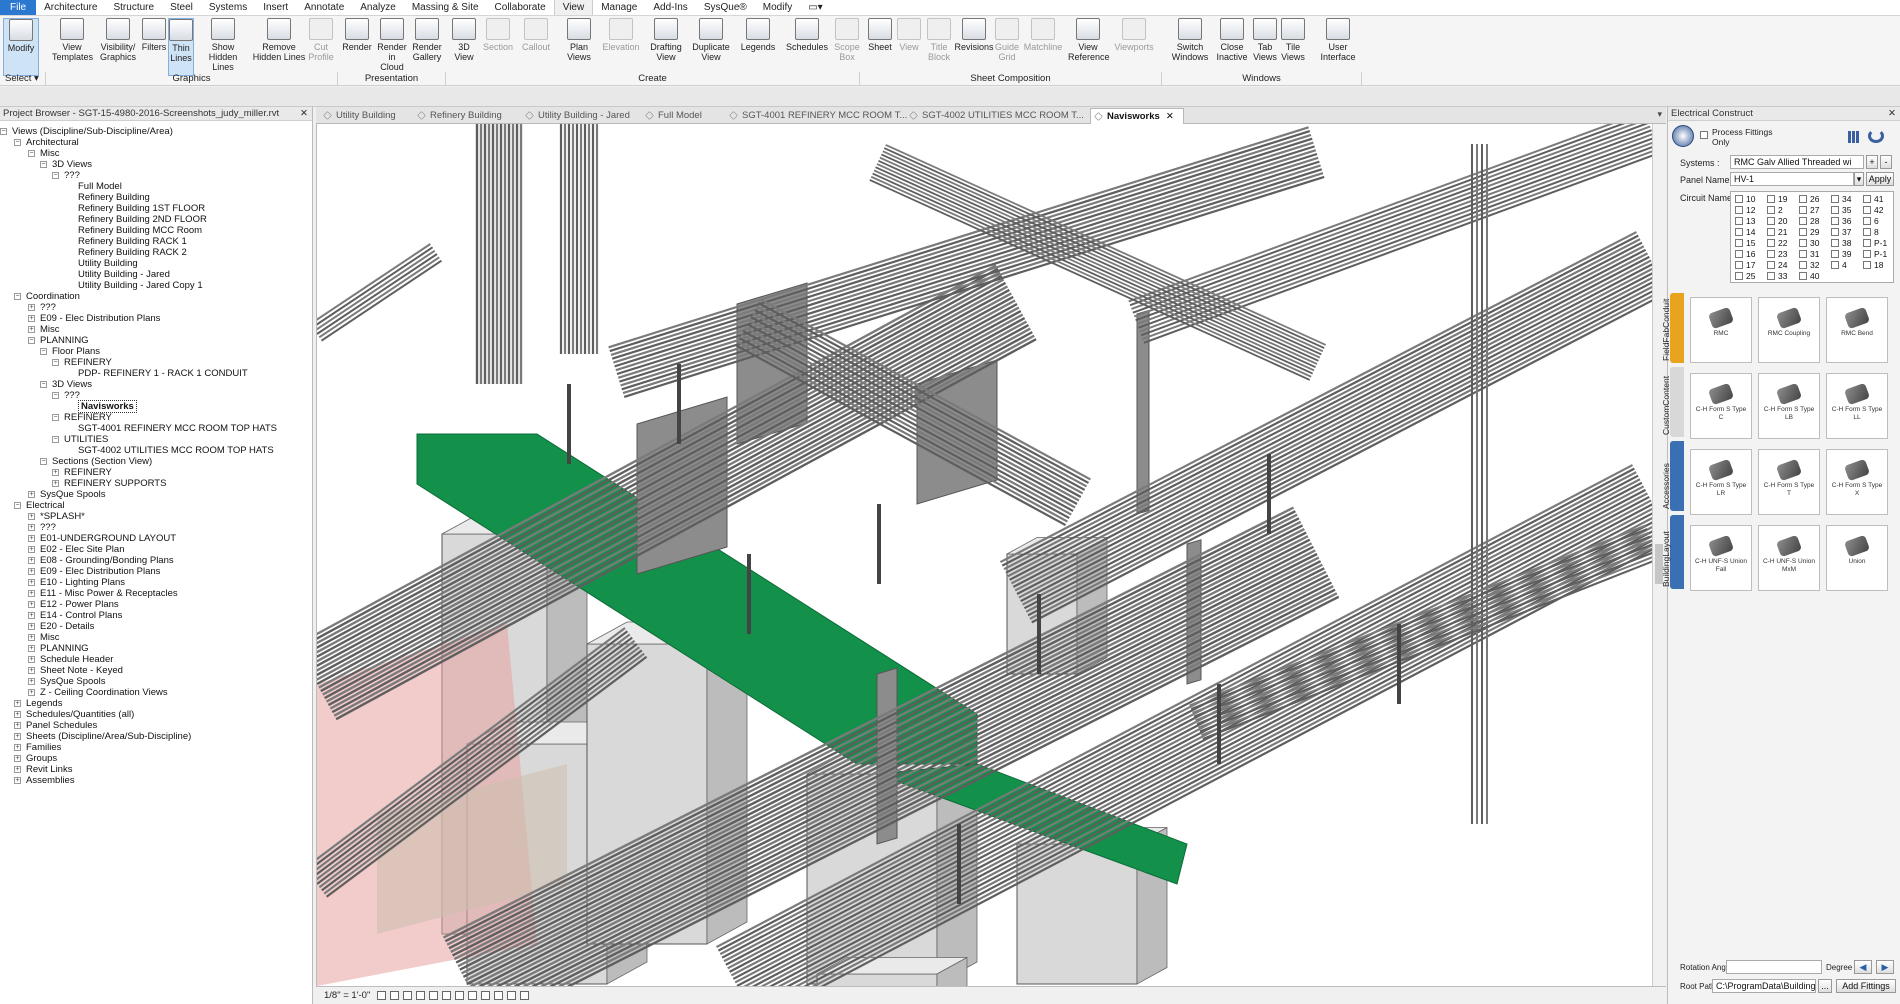 This screenshot has height=1004, width=1900. Describe the element at coordinates (1672, 552) in the screenshot. I see `tab-buildinglayout: BuildingLayout` at that location.